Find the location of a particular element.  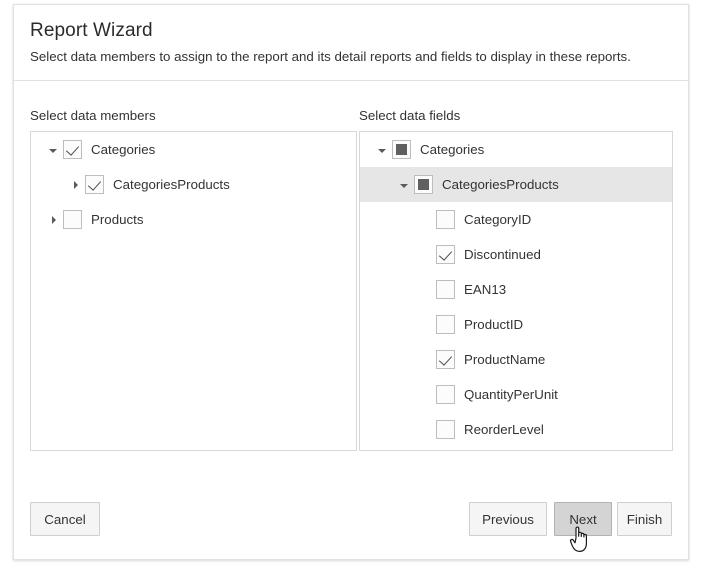

checkbox-reorderlevel is located at coordinates (445, 429).